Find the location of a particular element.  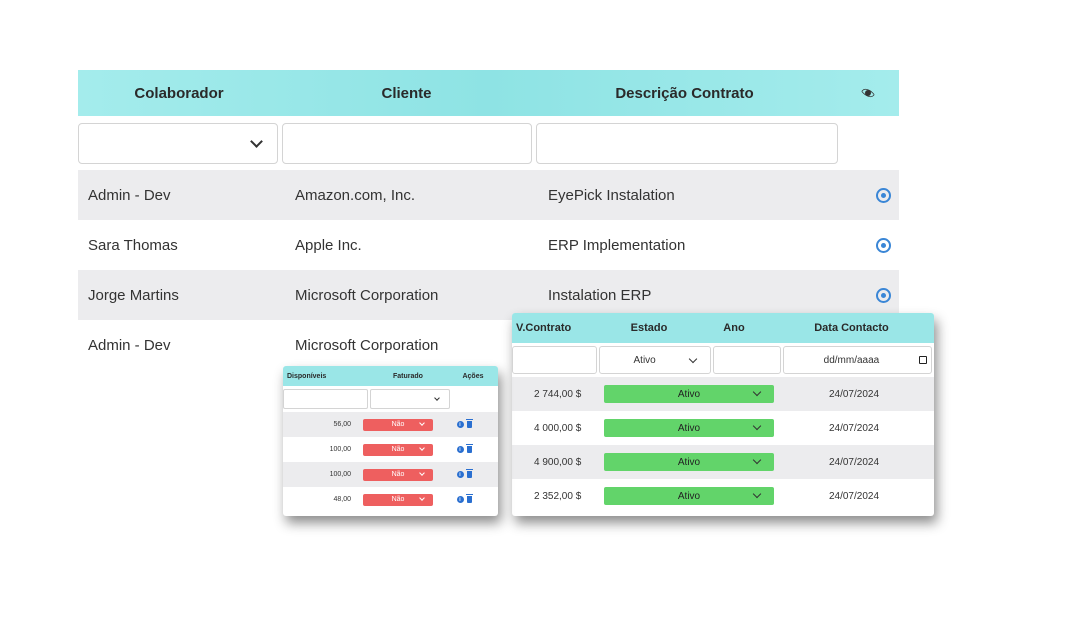

main-table-header: Colaborador Cliente Descrição Contrato is located at coordinates (488, 93).